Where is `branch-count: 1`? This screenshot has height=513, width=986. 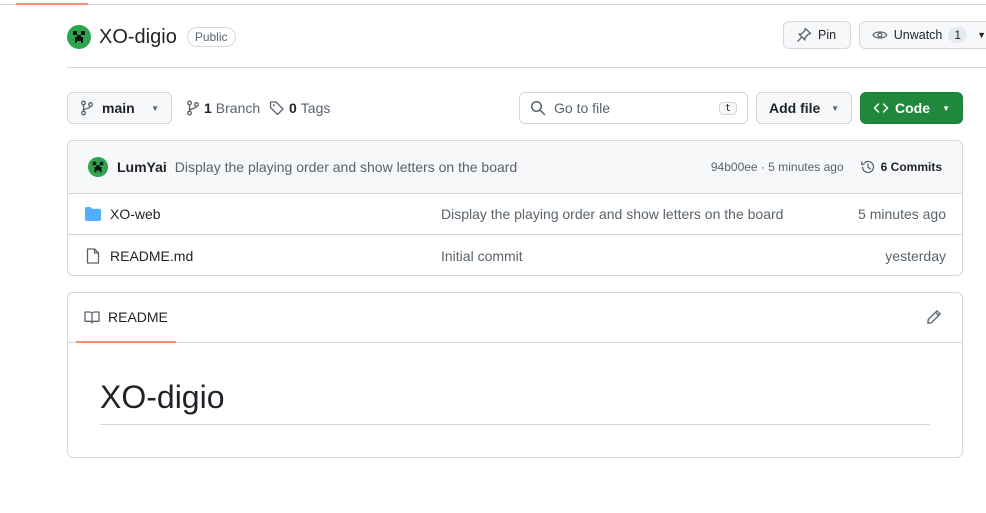
branch-count: 1 is located at coordinates (208, 108).